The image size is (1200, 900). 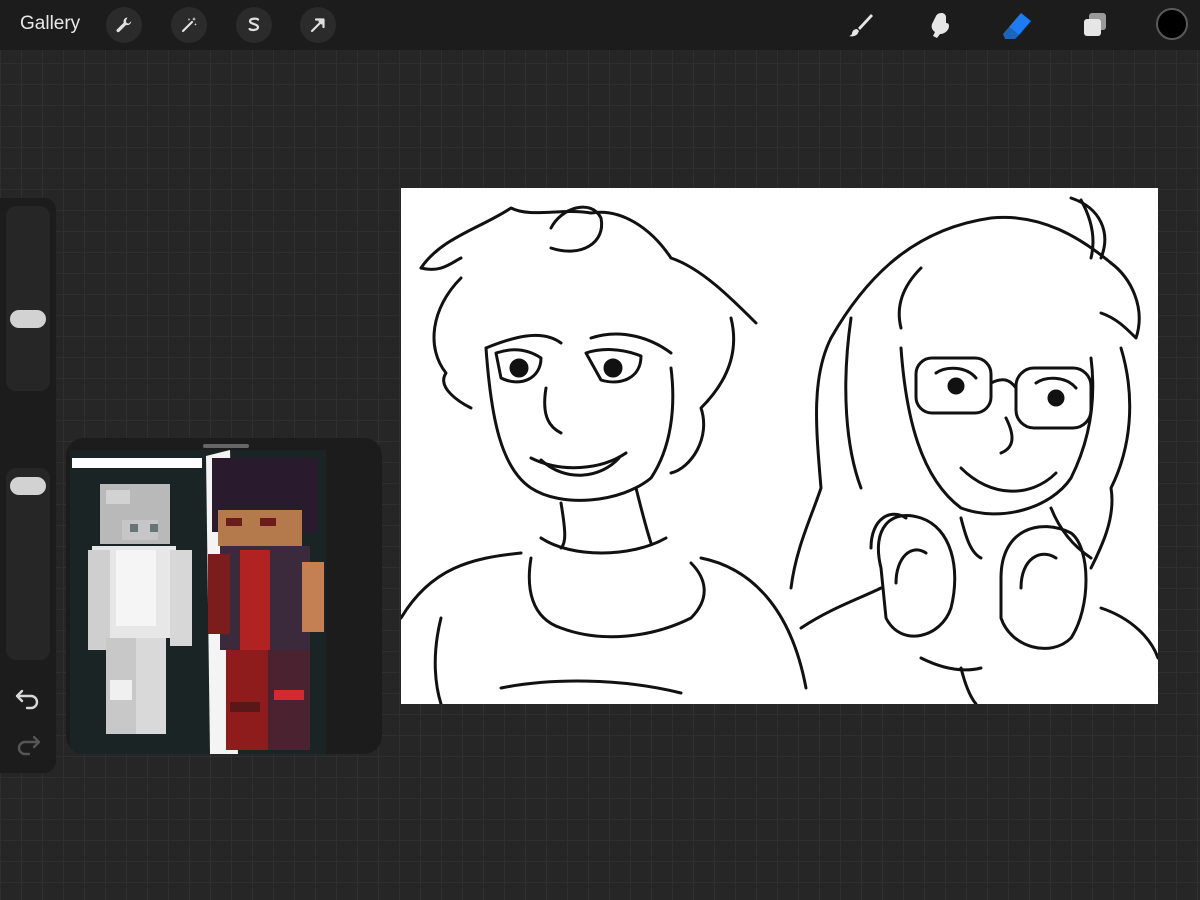 I want to click on actions-button, so click(x=124, y=25).